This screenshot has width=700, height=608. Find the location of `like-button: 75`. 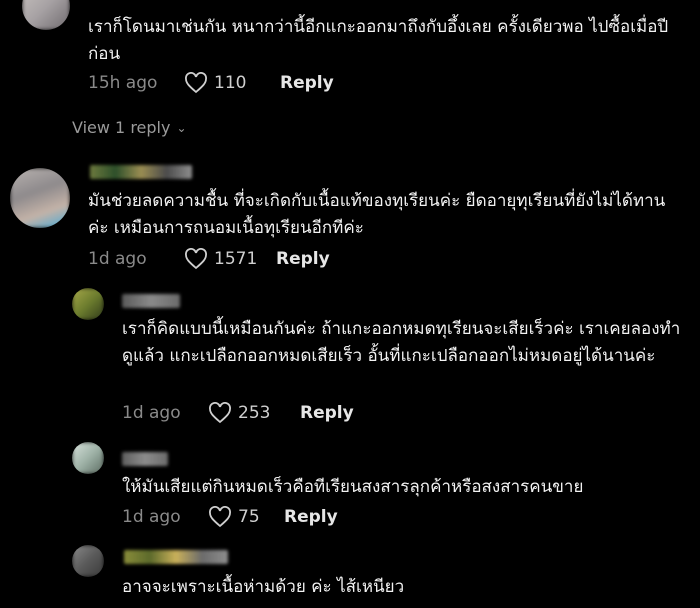

like-button: 75 is located at coordinates (245, 517).